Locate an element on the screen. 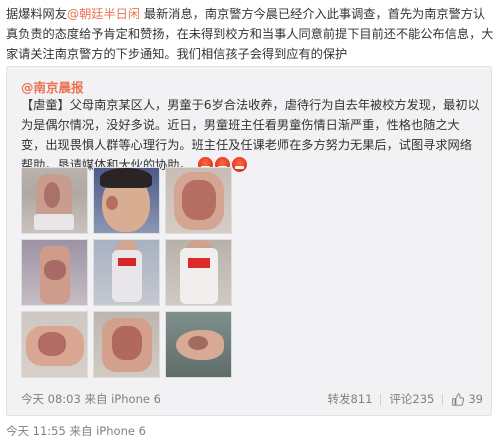 The image size is (500, 443). mention-link: @朝廷半日闲 is located at coordinates (103, 14).